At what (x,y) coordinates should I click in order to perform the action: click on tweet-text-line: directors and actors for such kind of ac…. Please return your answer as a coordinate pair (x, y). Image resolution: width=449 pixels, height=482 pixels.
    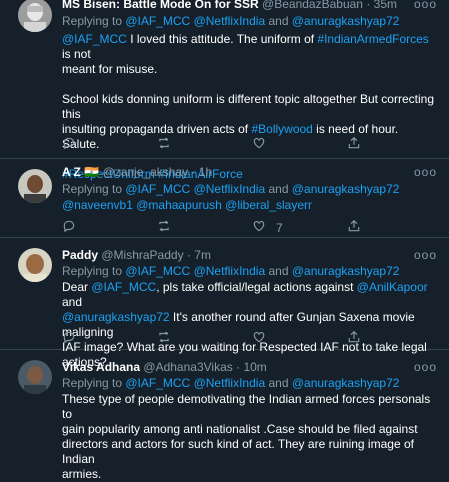
    Looking at the image, I should click on (250, 452).